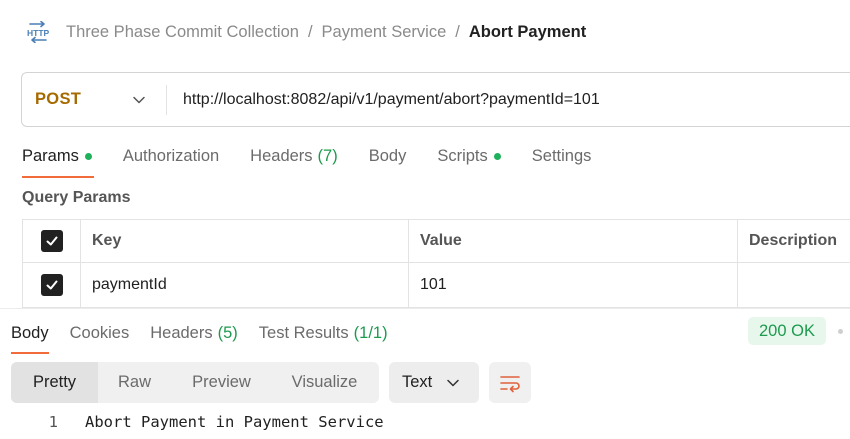 The image size is (850, 439). Describe the element at coordinates (245, 285) in the screenshot. I see `param-key-cell: paymentId` at that location.